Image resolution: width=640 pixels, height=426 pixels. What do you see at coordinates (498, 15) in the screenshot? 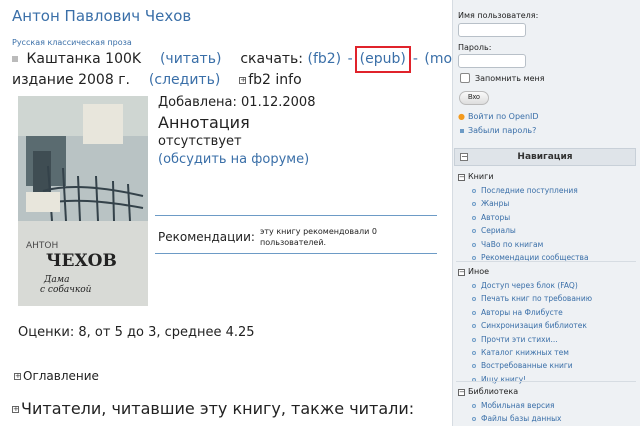
I see `username-label: Имя пользователя:` at bounding box center [498, 15].